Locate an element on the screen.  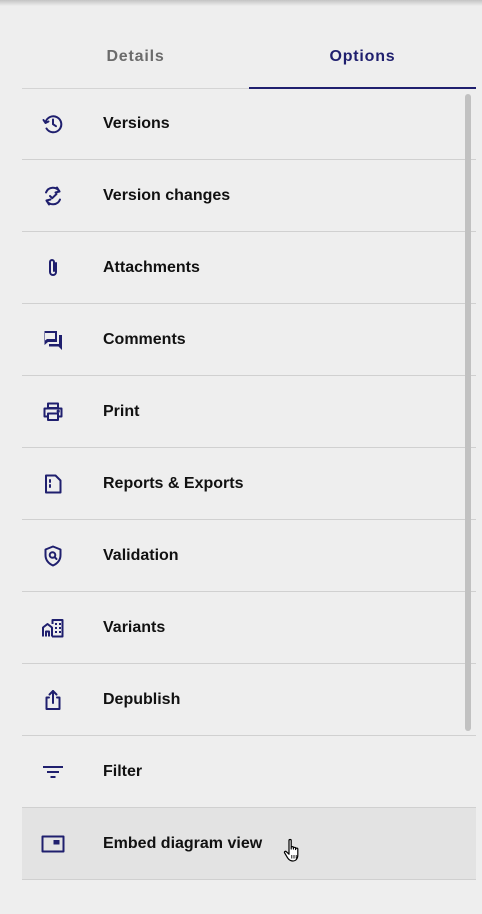
option-version-changes: Version changes is located at coordinates (249, 196).